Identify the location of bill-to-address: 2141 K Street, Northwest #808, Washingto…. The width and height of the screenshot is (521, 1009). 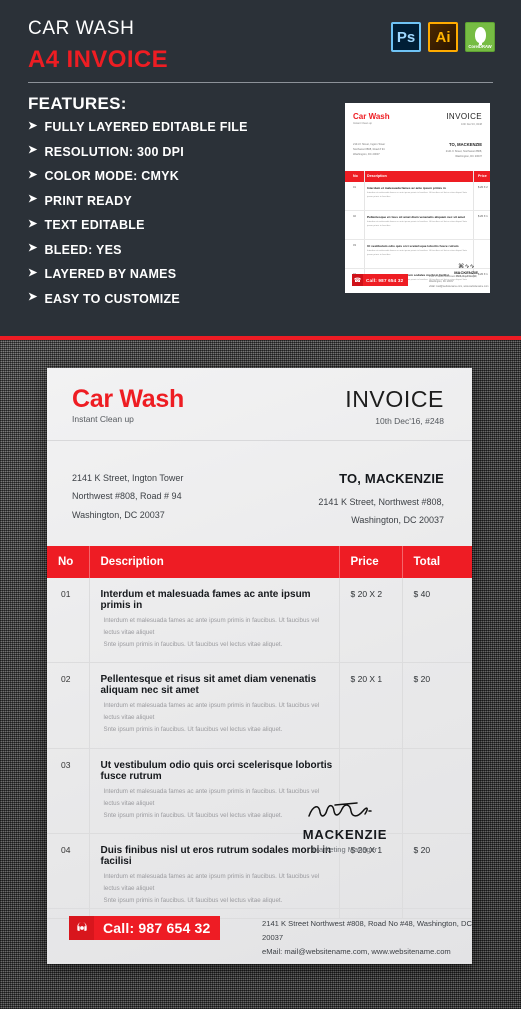
(344, 511).